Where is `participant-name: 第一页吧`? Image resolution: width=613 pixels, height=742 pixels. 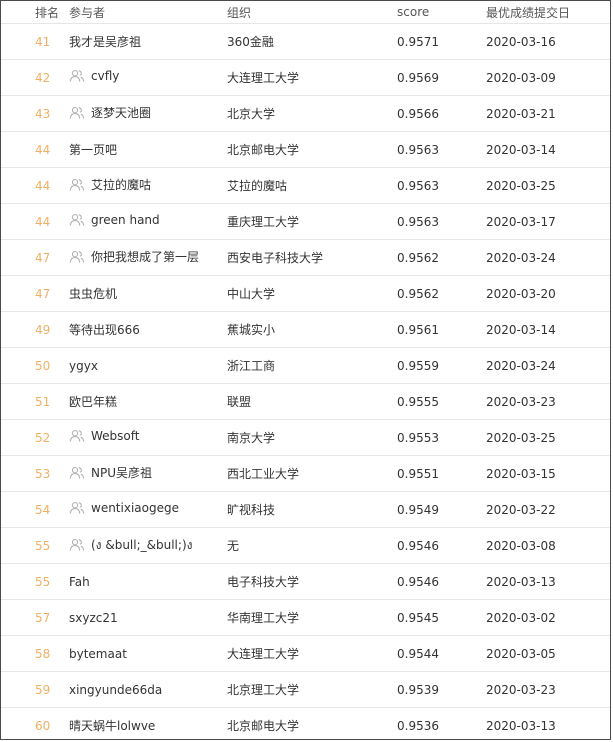 participant-name: 第一页吧 is located at coordinates (93, 149).